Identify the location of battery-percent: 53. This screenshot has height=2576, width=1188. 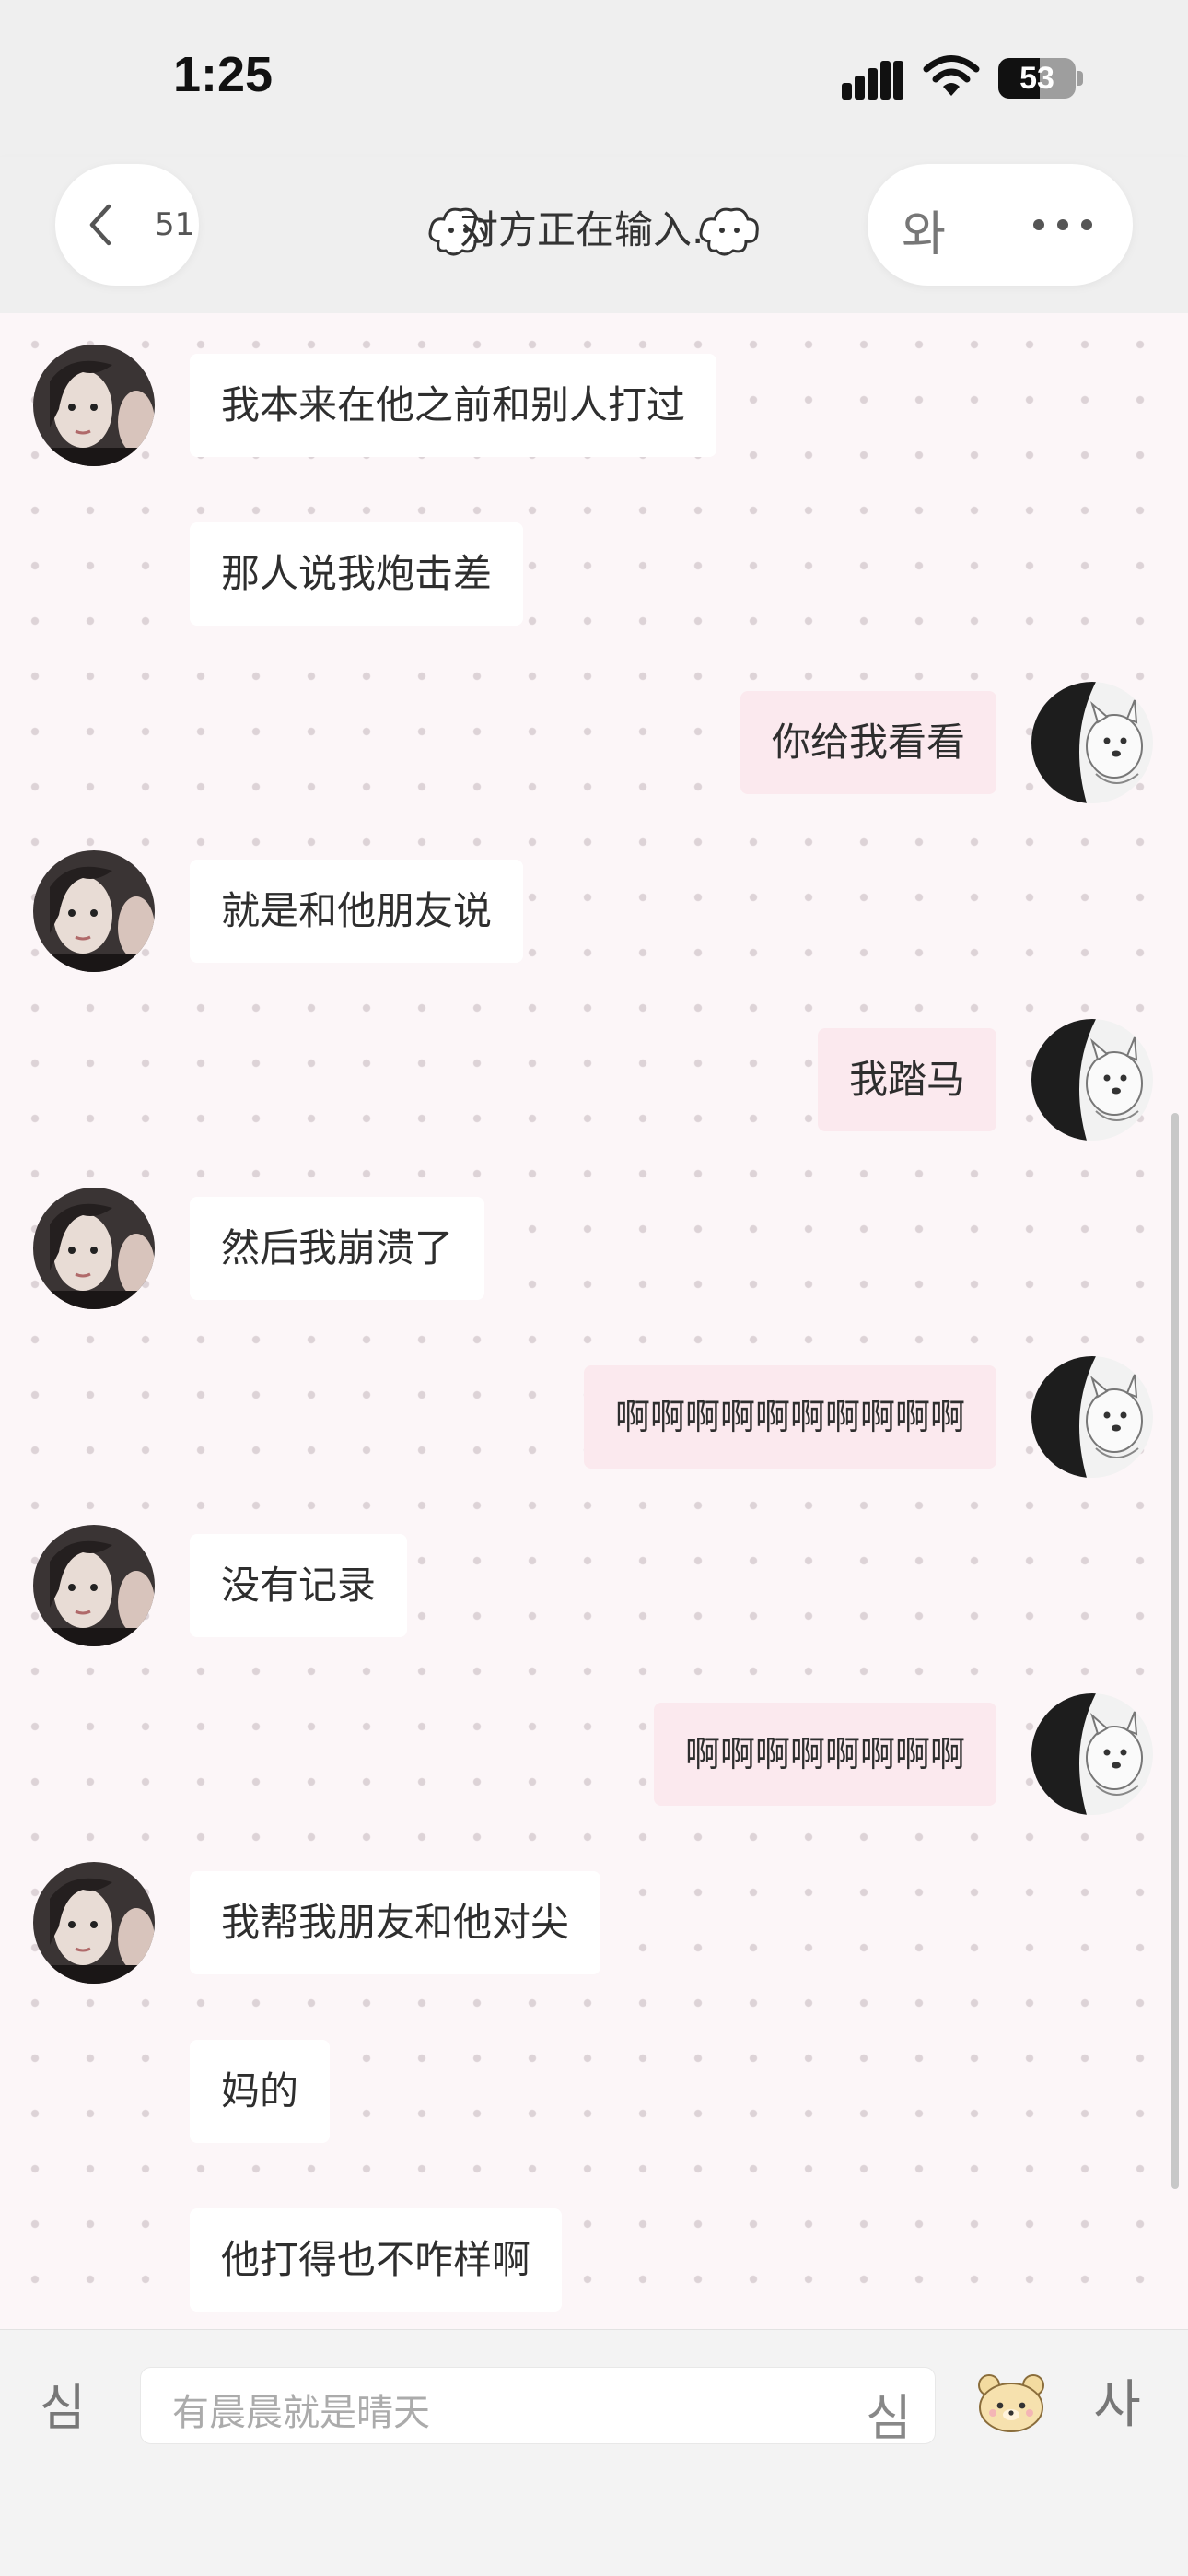
(1036, 78).